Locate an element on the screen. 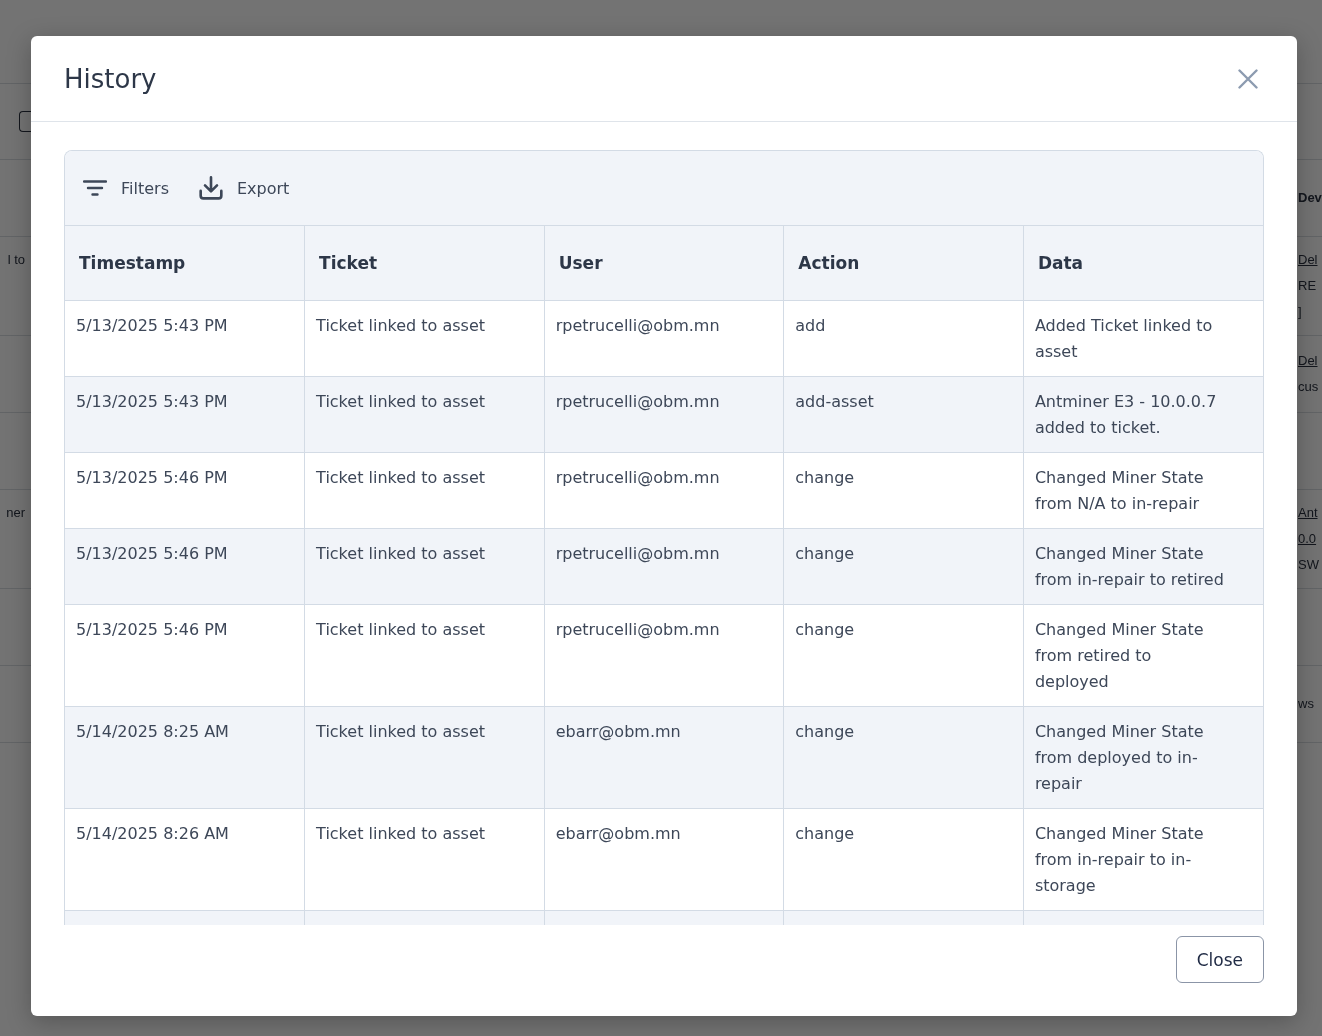 The height and width of the screenshot is (1036, 1322). column-header: User is located at coordinates (664, 263).